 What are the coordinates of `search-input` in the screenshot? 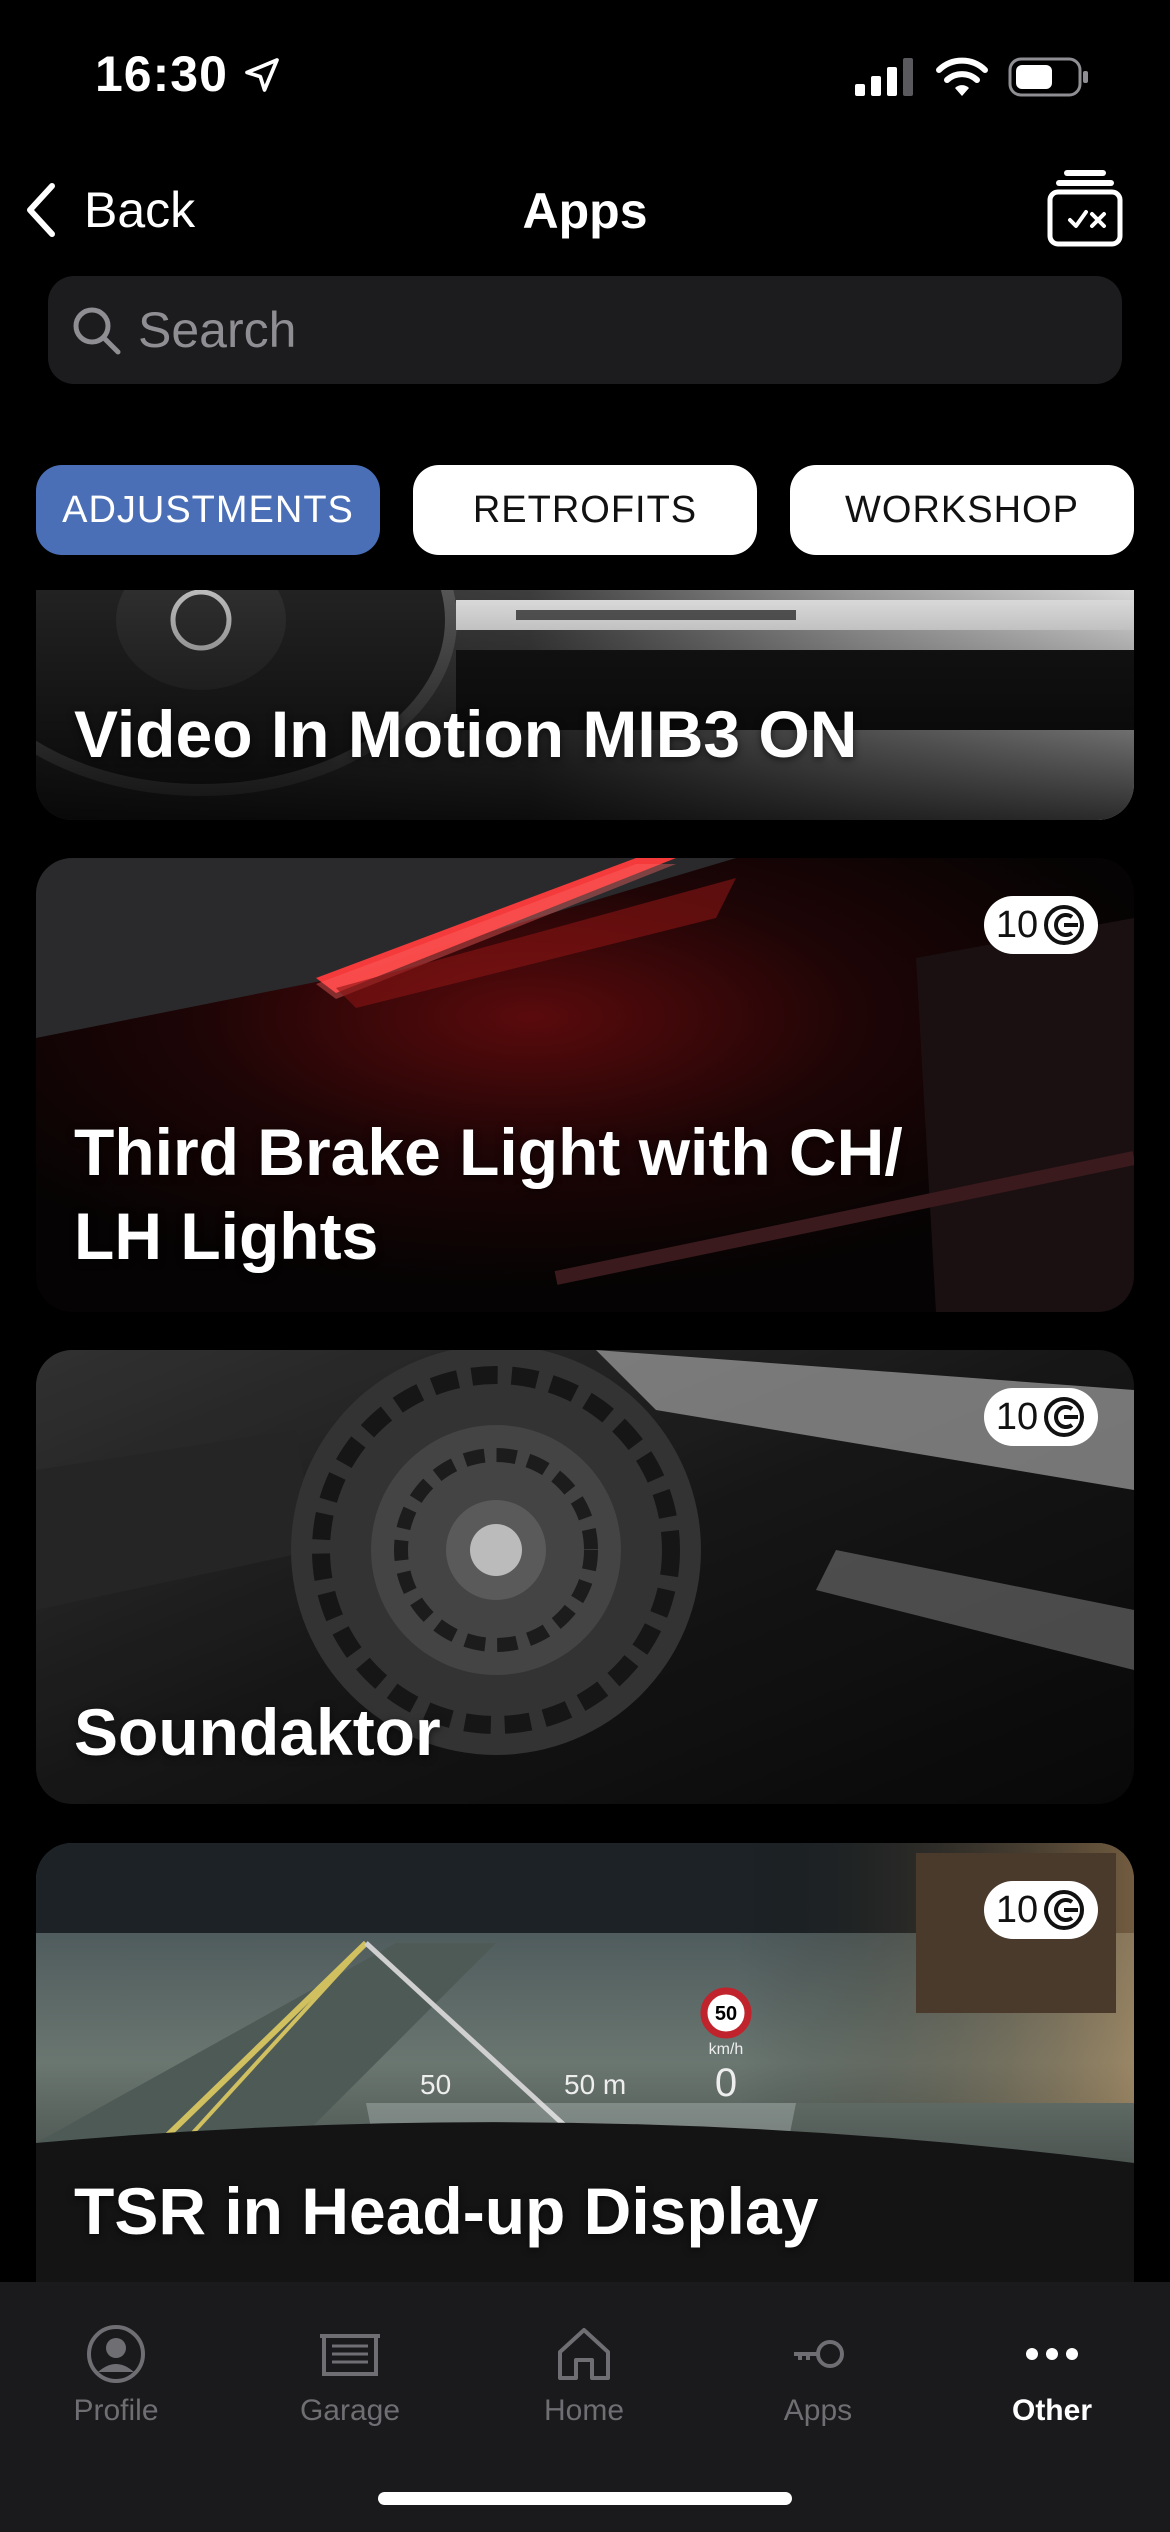 It's located at (629, 330).